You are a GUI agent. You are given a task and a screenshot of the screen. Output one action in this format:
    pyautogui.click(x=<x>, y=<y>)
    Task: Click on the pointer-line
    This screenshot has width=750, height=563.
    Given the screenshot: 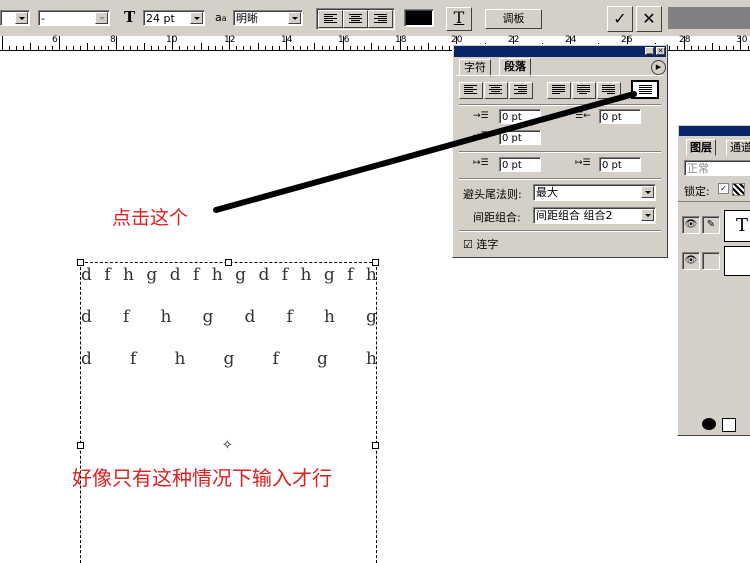 What is the action you would take?
    pyautogui.click(x=425, y=152)
    